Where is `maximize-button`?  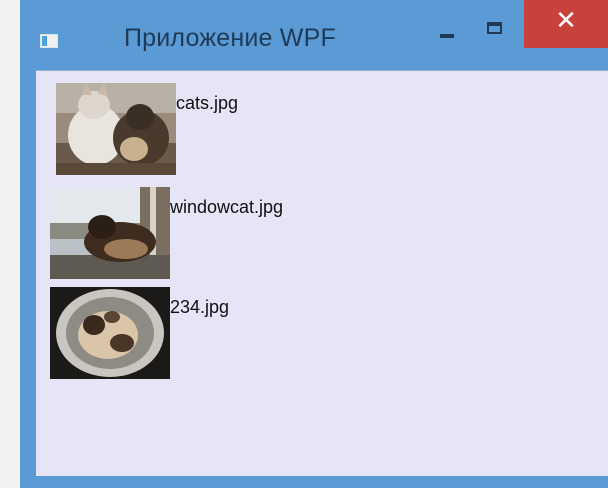 maximize-button is located at coordinates (500, 25).